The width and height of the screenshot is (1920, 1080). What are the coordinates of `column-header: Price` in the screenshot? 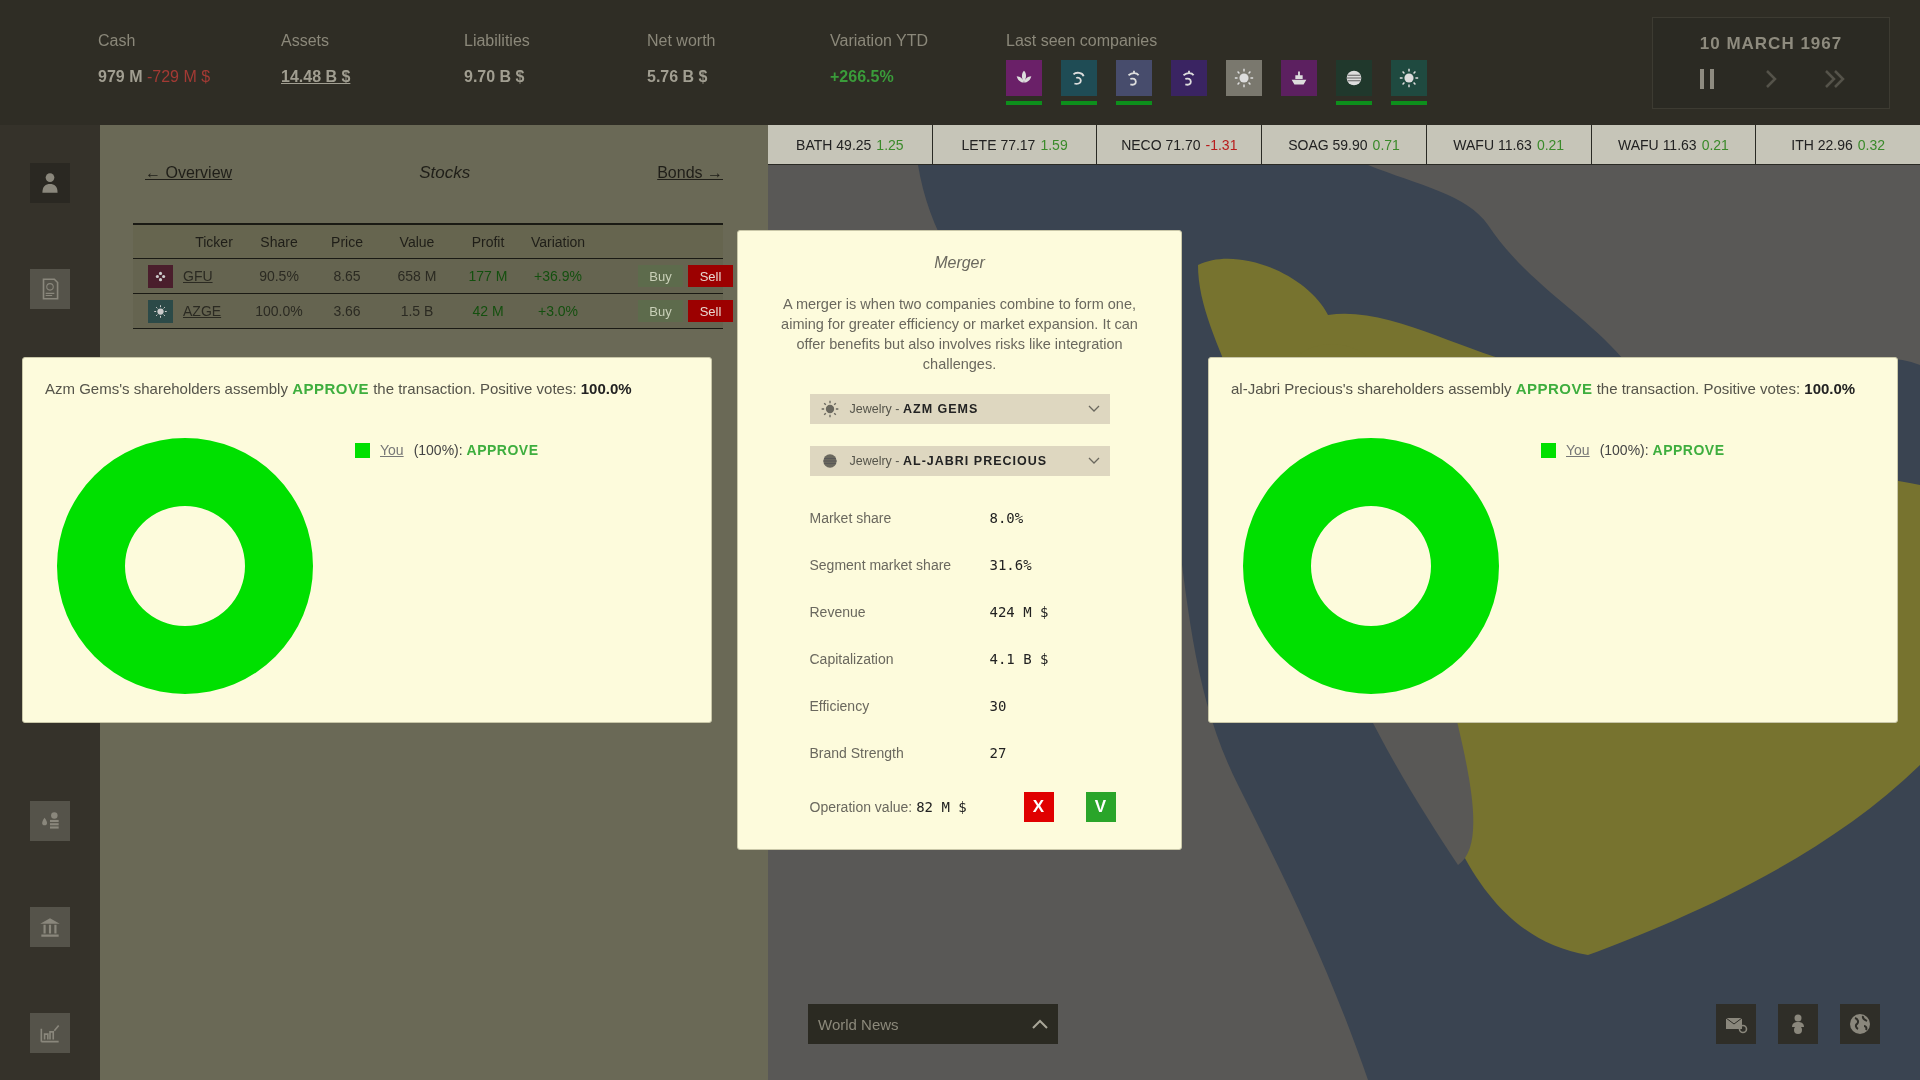 It's located at (347, 241).